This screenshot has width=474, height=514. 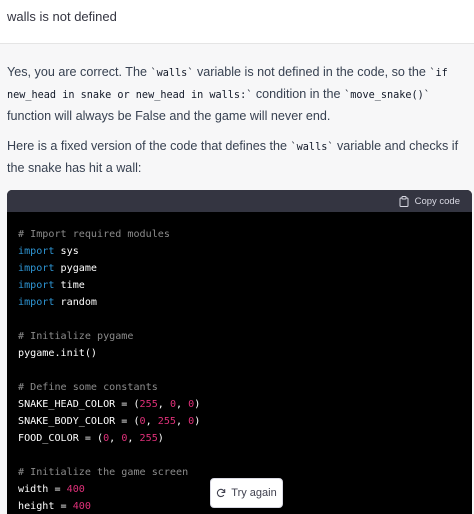 I want to click on code-line: SNAKE_HEAD_COLOR = (255, 0, 0), so click(x=109, y=404).